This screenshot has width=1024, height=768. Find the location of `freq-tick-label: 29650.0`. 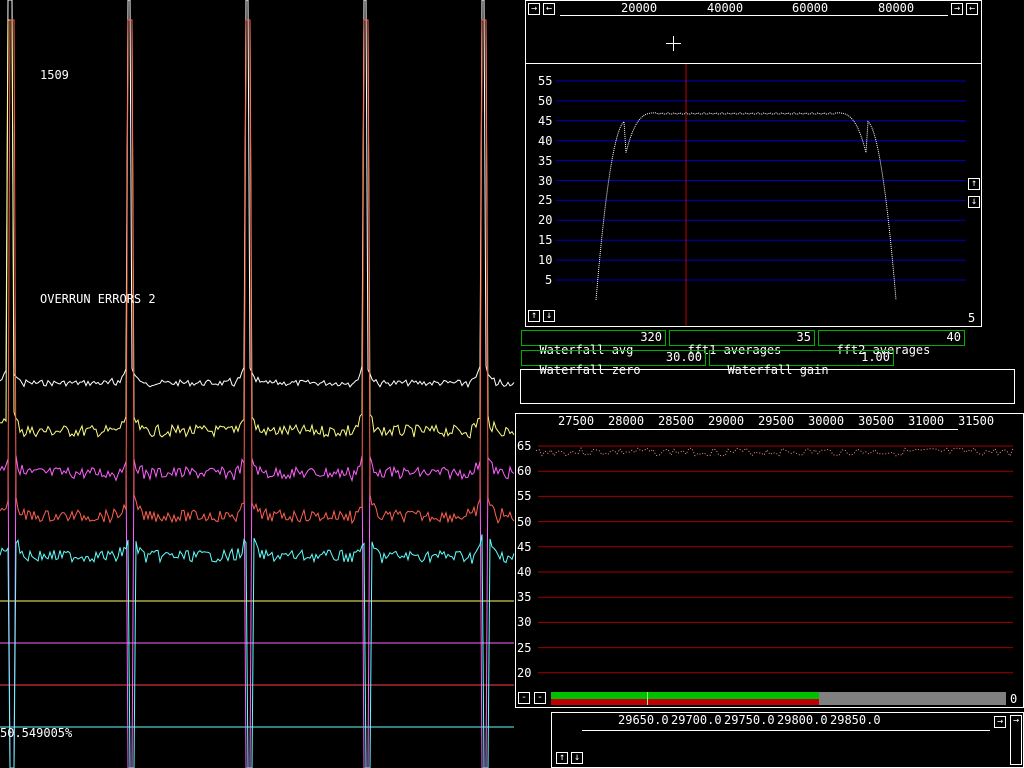

freq-tick-label: 29650.0 is located at coordinates (643, 720).